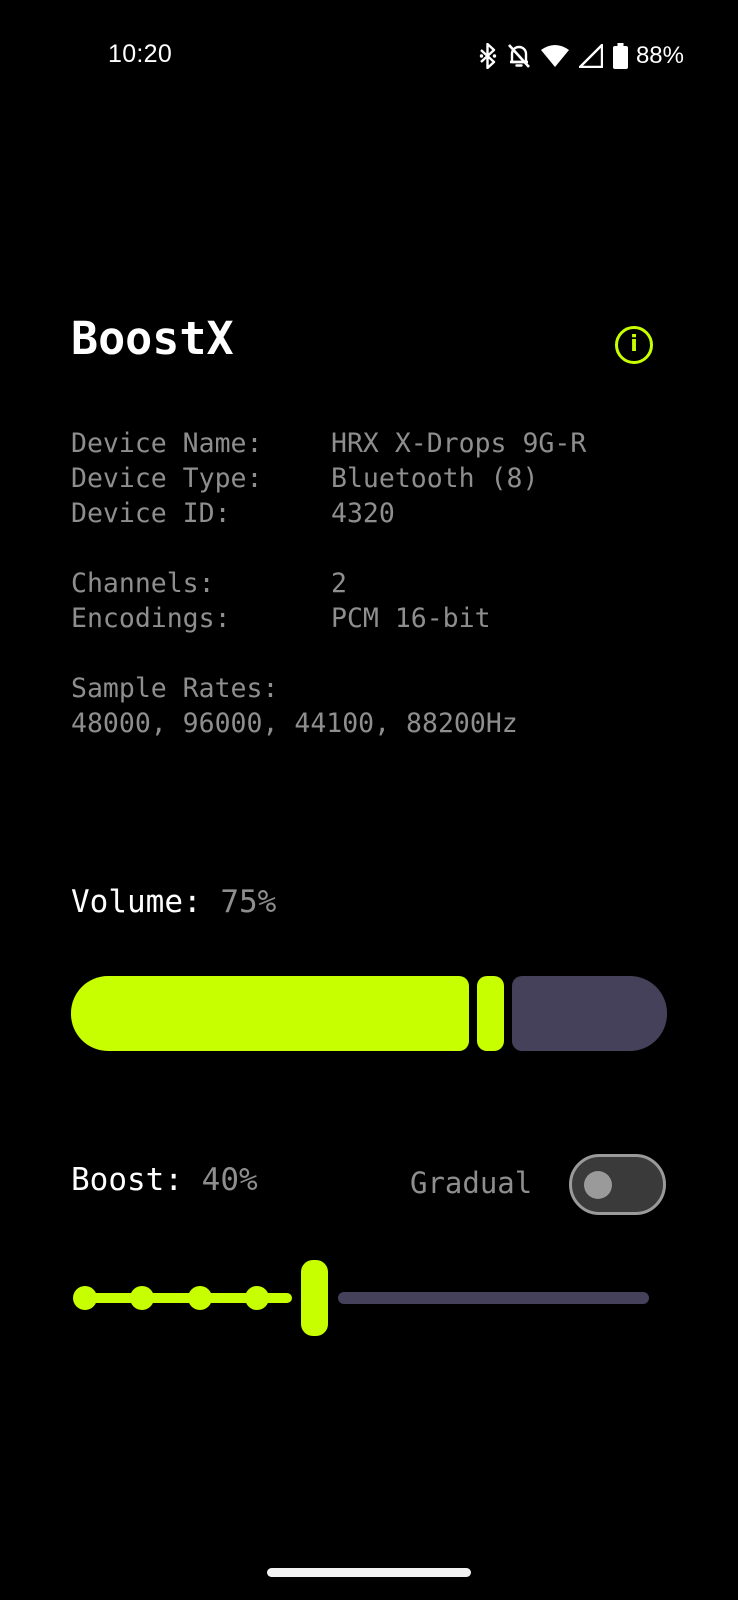 The width and height of the screenshot is (738, 1600). I want to click on battery-percent: 88%, so click(659, 55).